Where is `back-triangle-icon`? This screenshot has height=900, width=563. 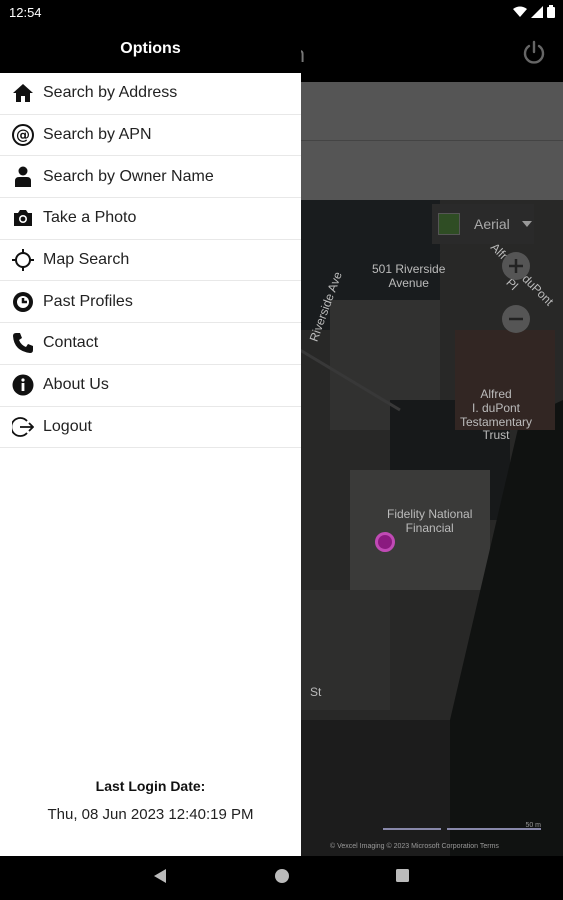 back-triangle-icon is located at coordinates (160, 876).